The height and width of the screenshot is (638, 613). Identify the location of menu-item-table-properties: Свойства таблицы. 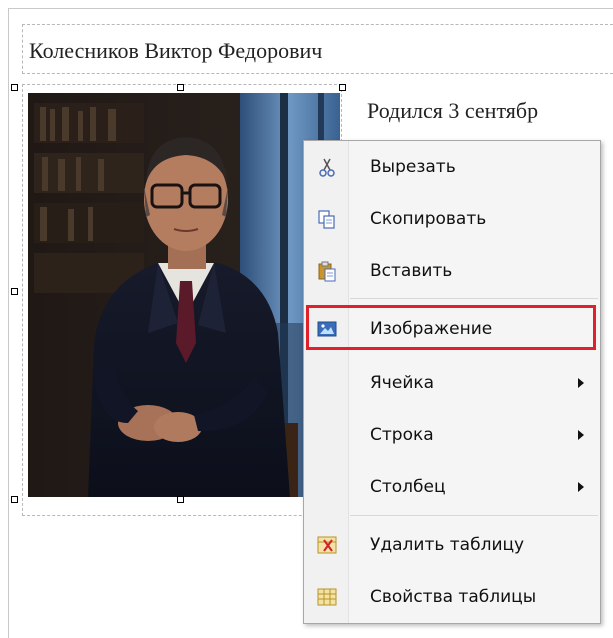
(452, 597).